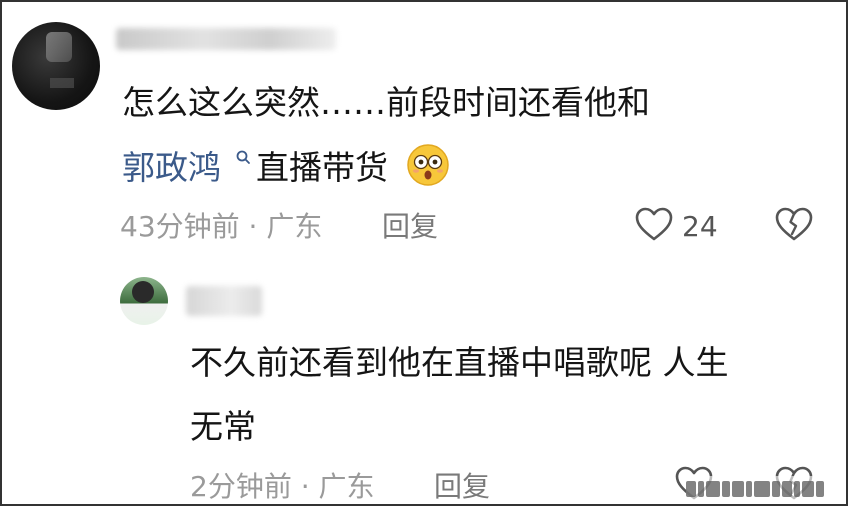 The height and width of the screenshot is (520, 852). Describe the element at coordinates (700, 226) in the screenshot. I see `like-count: 24` at that location.